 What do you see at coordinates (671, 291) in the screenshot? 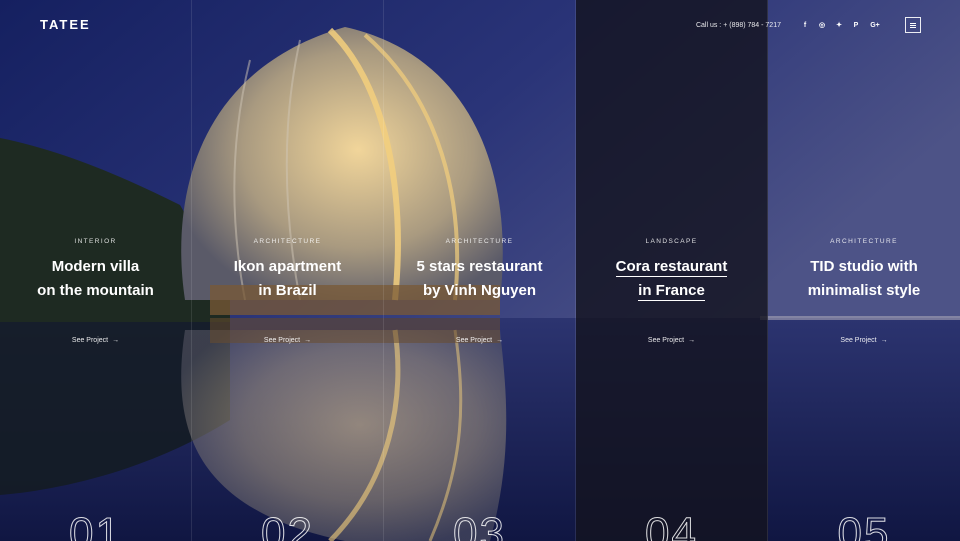
I see `project-title-line-2: in France` at bounding box center [671, 291].